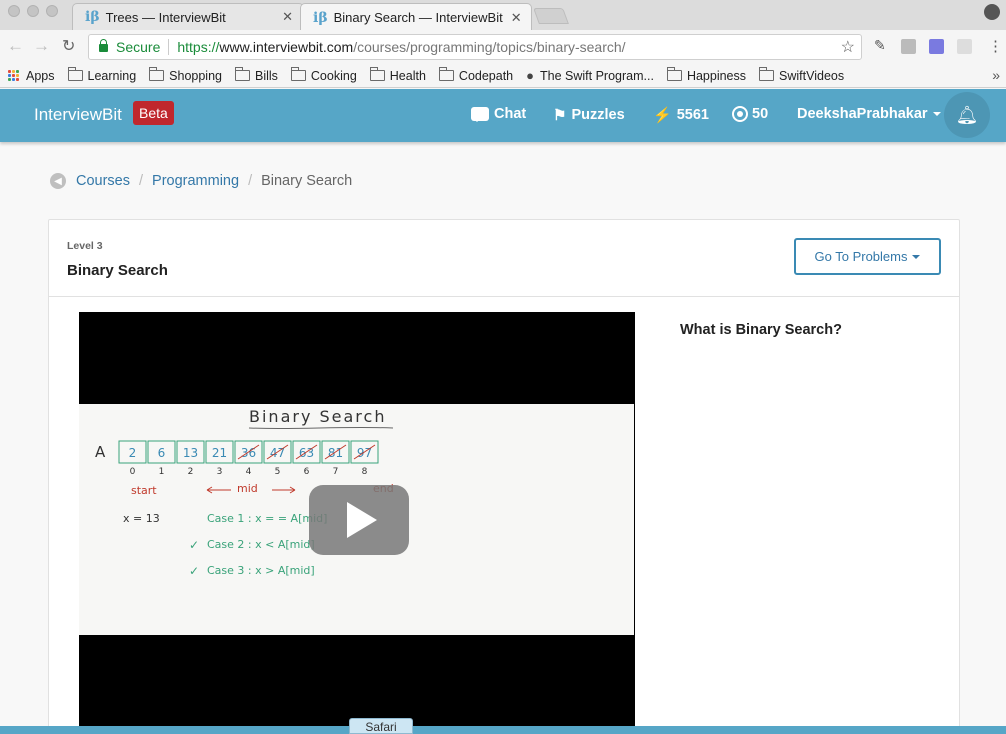 This screenshot has width=1006, height=734. I want to click on bookmark-label: Codepath, so click(486, 75).